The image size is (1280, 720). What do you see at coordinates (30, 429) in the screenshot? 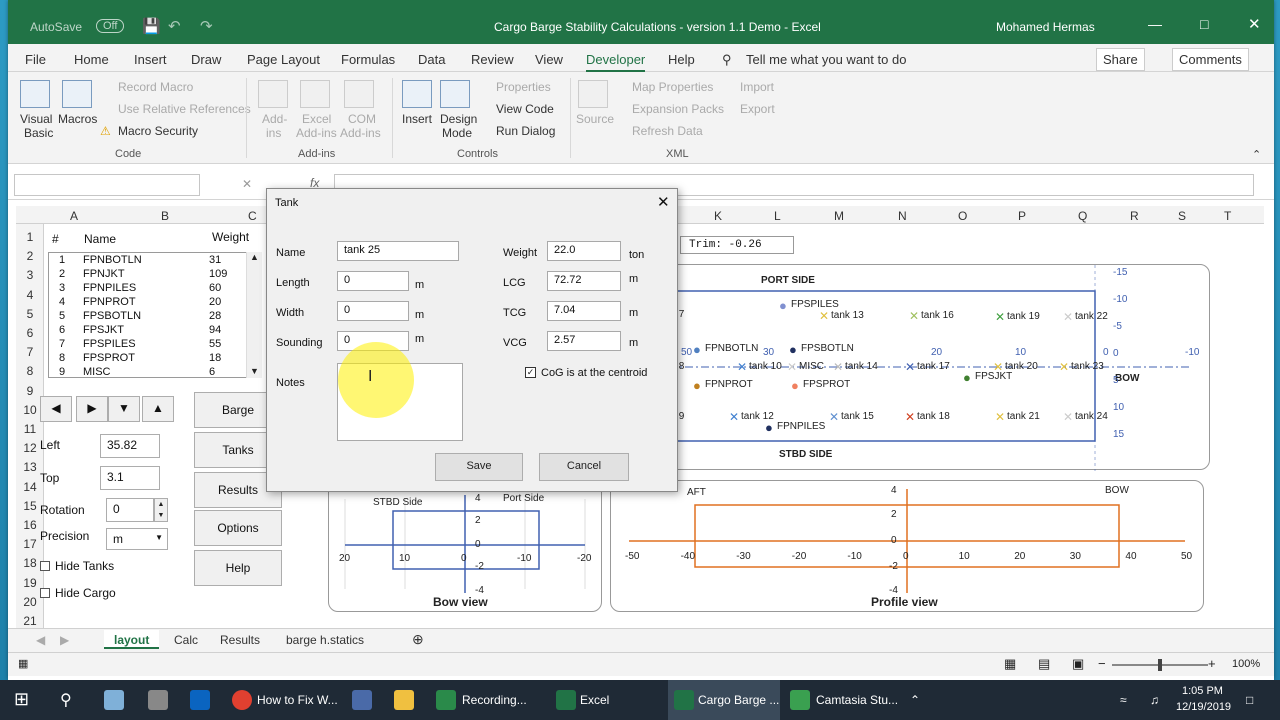
I see `row-header: 11` at bounding box center [30, 429].